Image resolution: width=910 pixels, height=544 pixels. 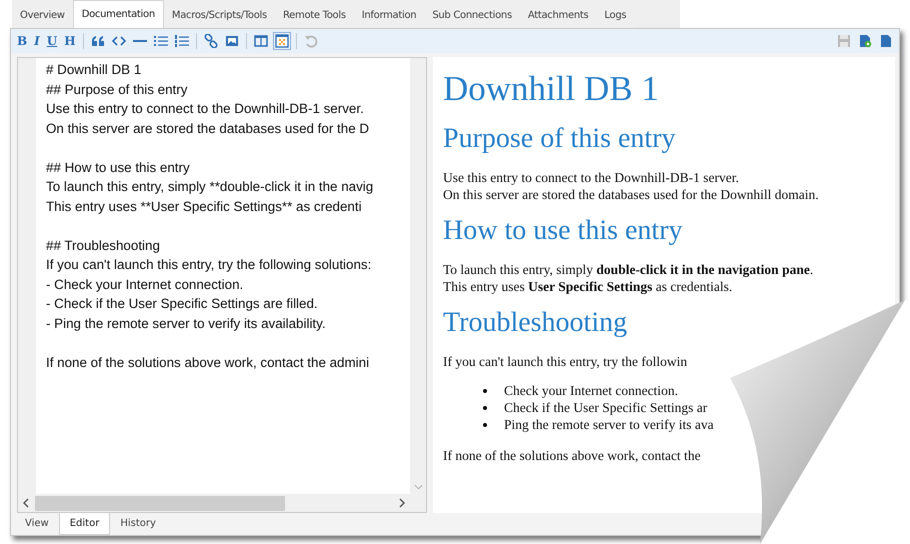 I want to click on editor-line: If none of the solutions above work, contact the admini, so click(x=208, y=363).